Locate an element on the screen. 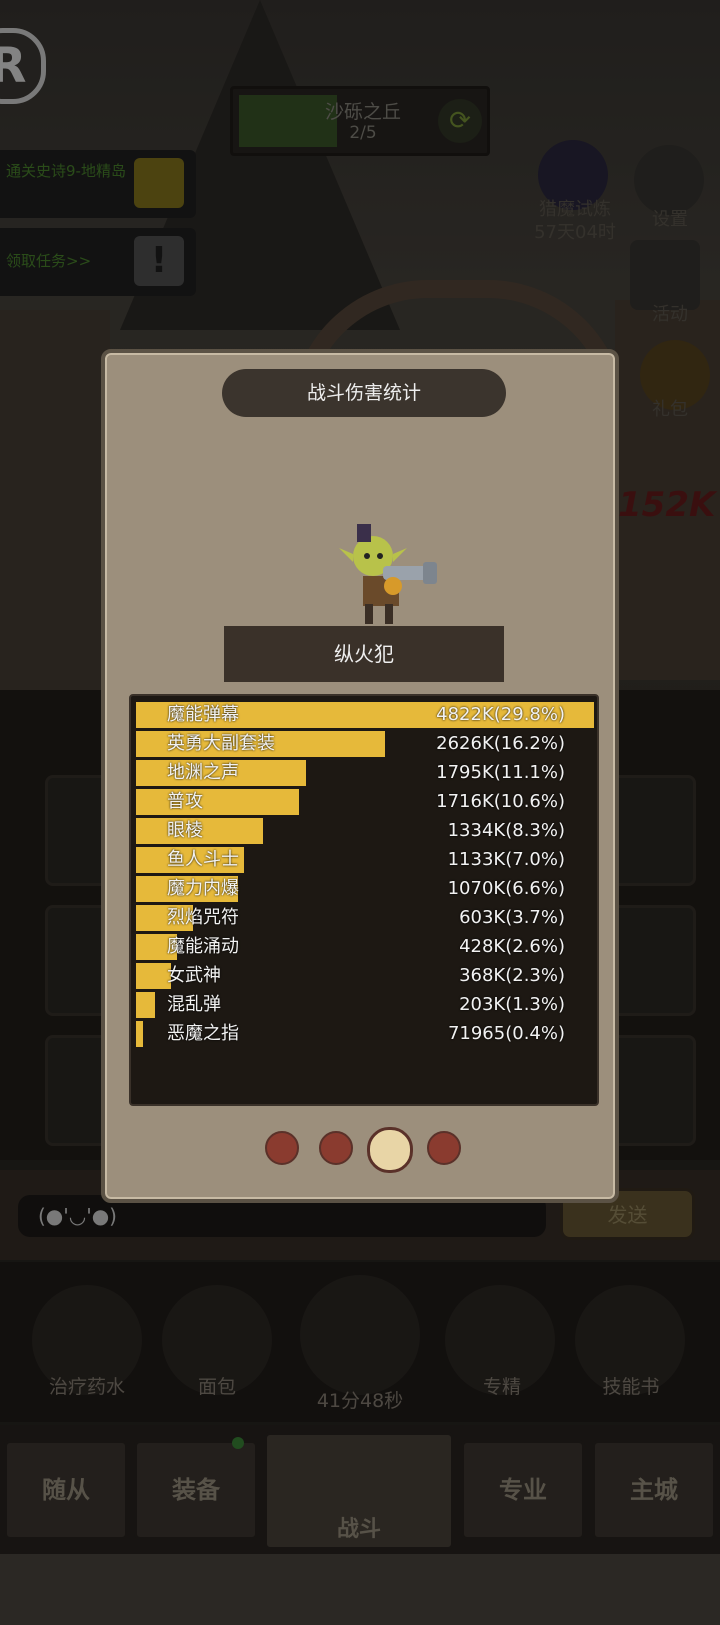  damage-value: 4822K(29.8%) is located at coordinates (500, 714).